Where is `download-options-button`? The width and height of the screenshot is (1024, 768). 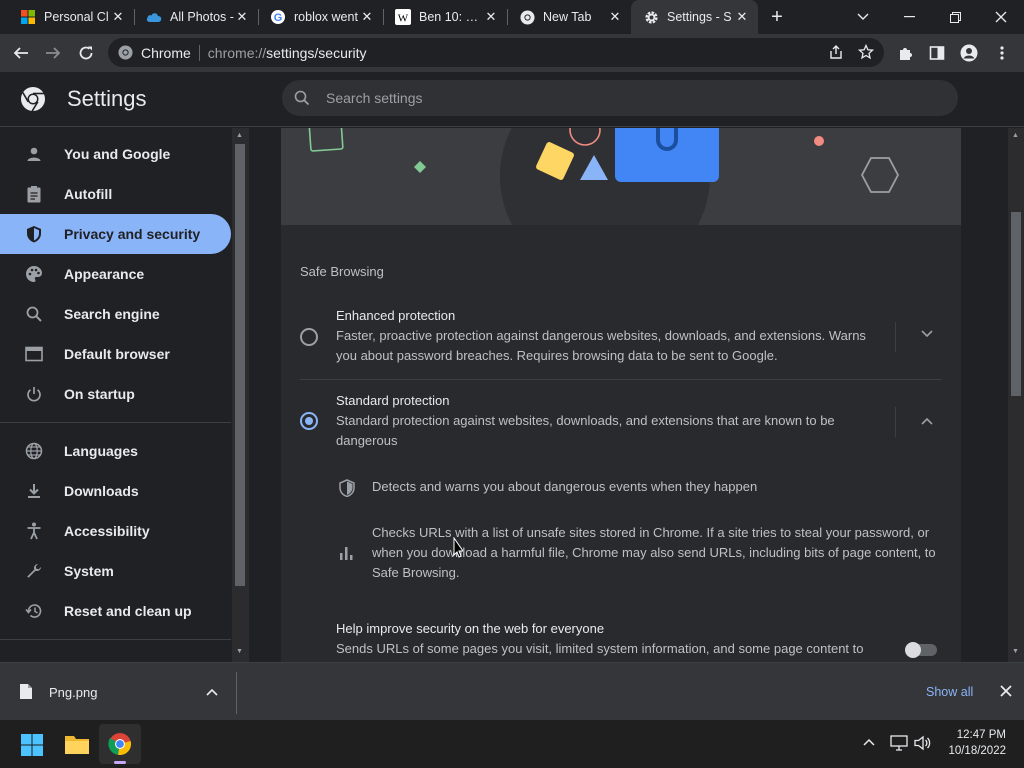
download-options-button is located at coordinates (212, 692).